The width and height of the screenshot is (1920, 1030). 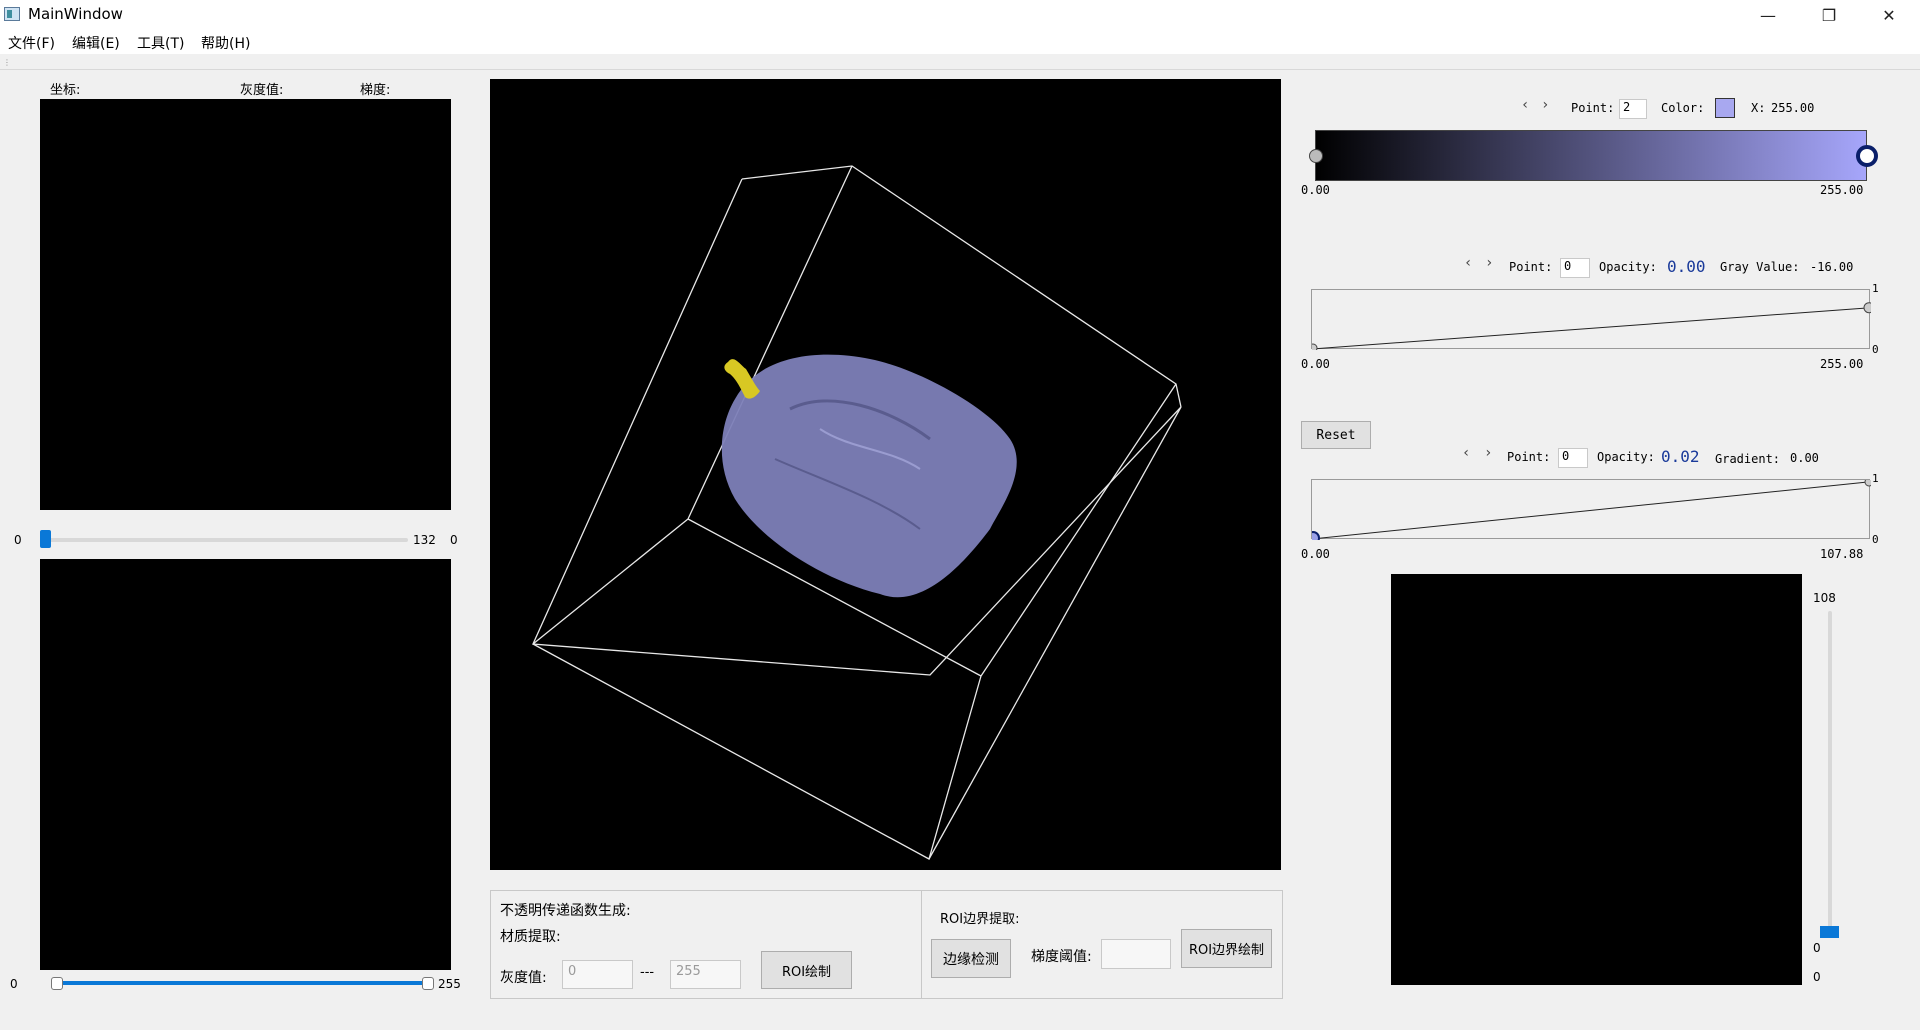 What do you see at coordinates (1315, 364) in the screenshot?
I see `gray-opacity-min-label: 0.00` at bounding box center [1315, 364].